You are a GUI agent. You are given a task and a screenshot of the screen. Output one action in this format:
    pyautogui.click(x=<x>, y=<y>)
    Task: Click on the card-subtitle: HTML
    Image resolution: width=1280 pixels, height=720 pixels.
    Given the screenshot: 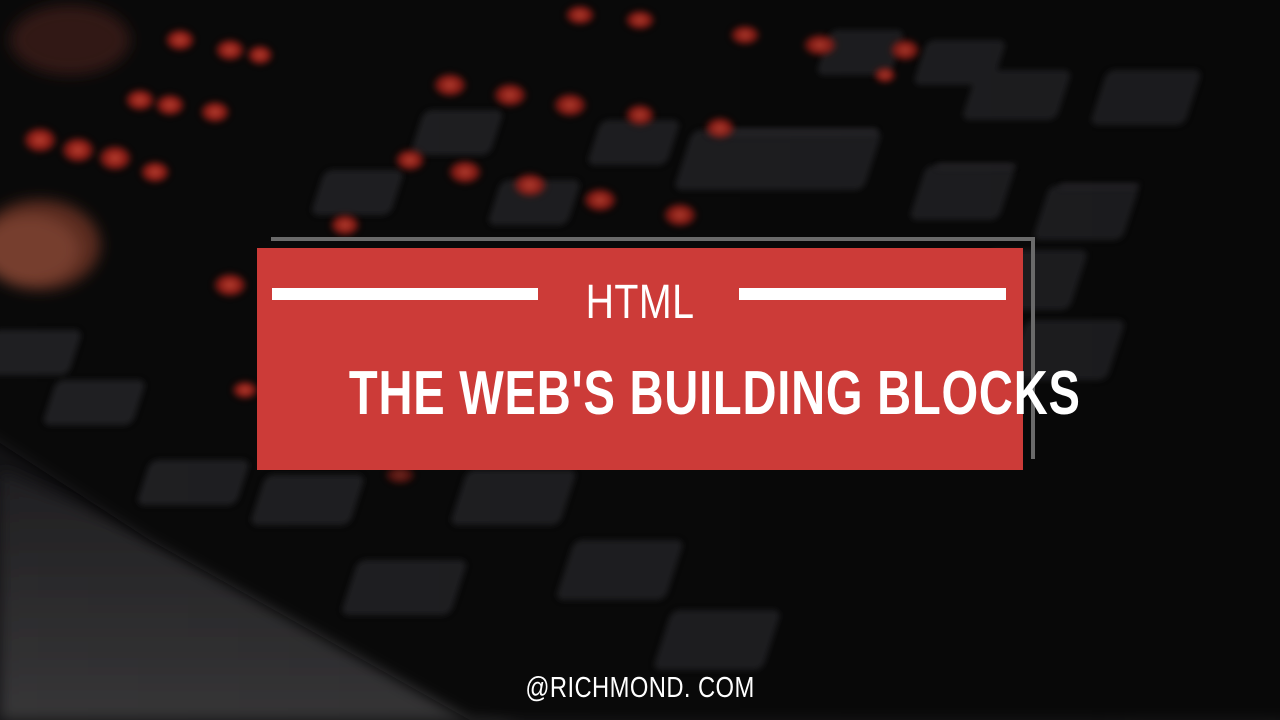 What is the action you would take?
    pyautogui.click(x=640, y=302)
    